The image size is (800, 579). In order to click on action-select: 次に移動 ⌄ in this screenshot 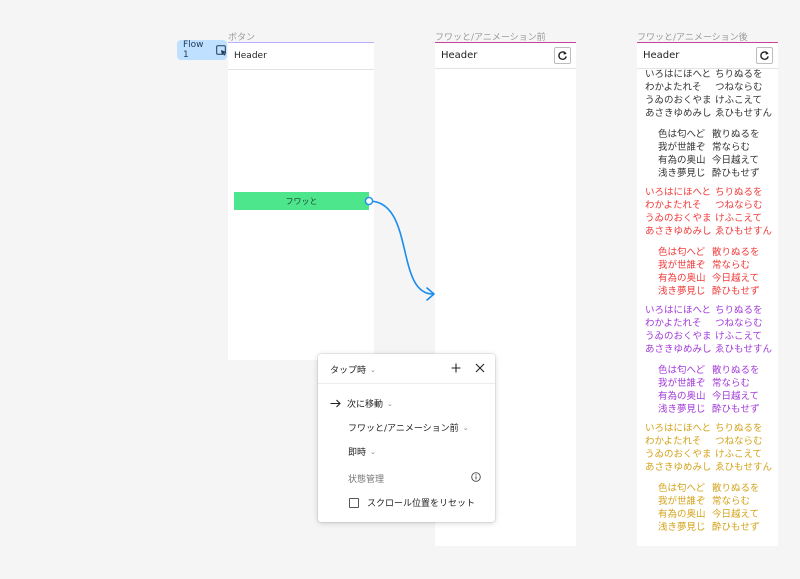, I will do `click(361, 403)`.